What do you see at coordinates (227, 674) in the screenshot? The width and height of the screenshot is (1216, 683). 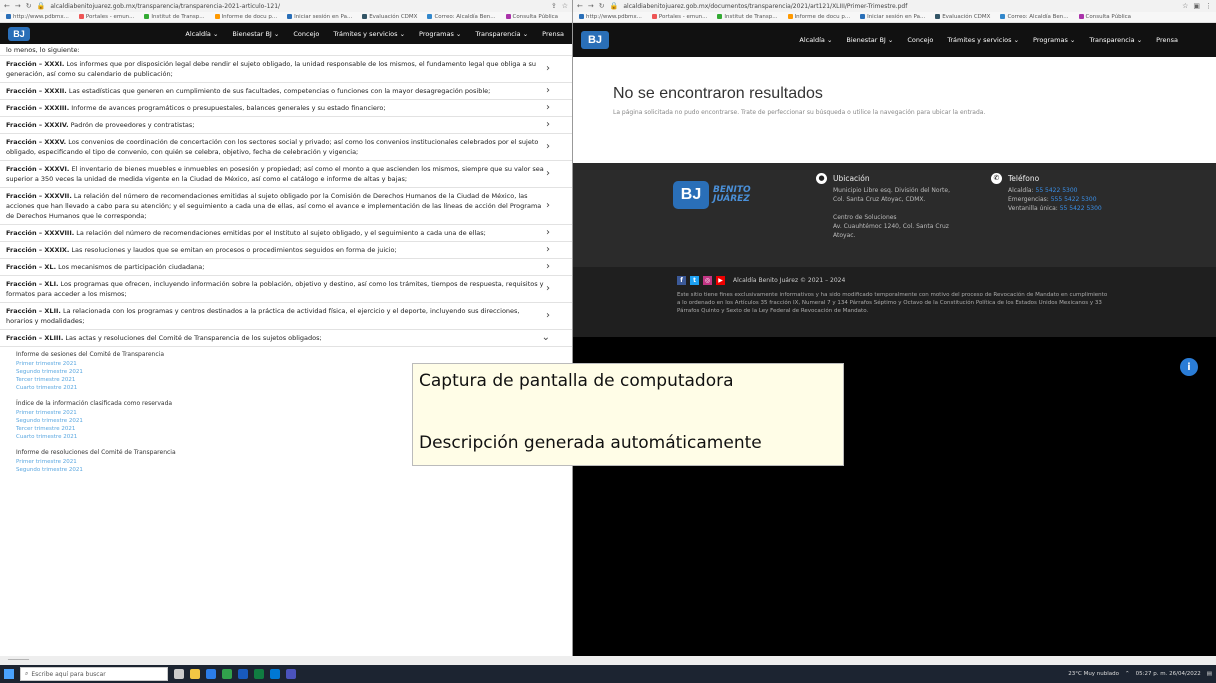 I see `chrome-icon` at bounding box center [227, 674].